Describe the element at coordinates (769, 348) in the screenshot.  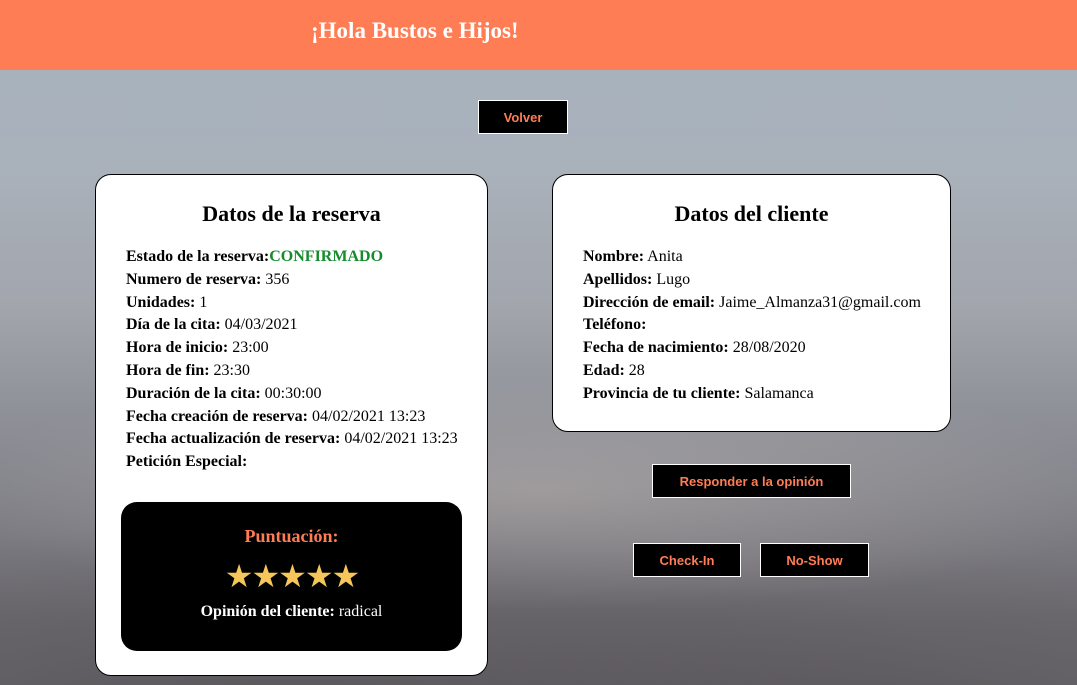
I see `birthdate-value: 28/08/2020` at that location.